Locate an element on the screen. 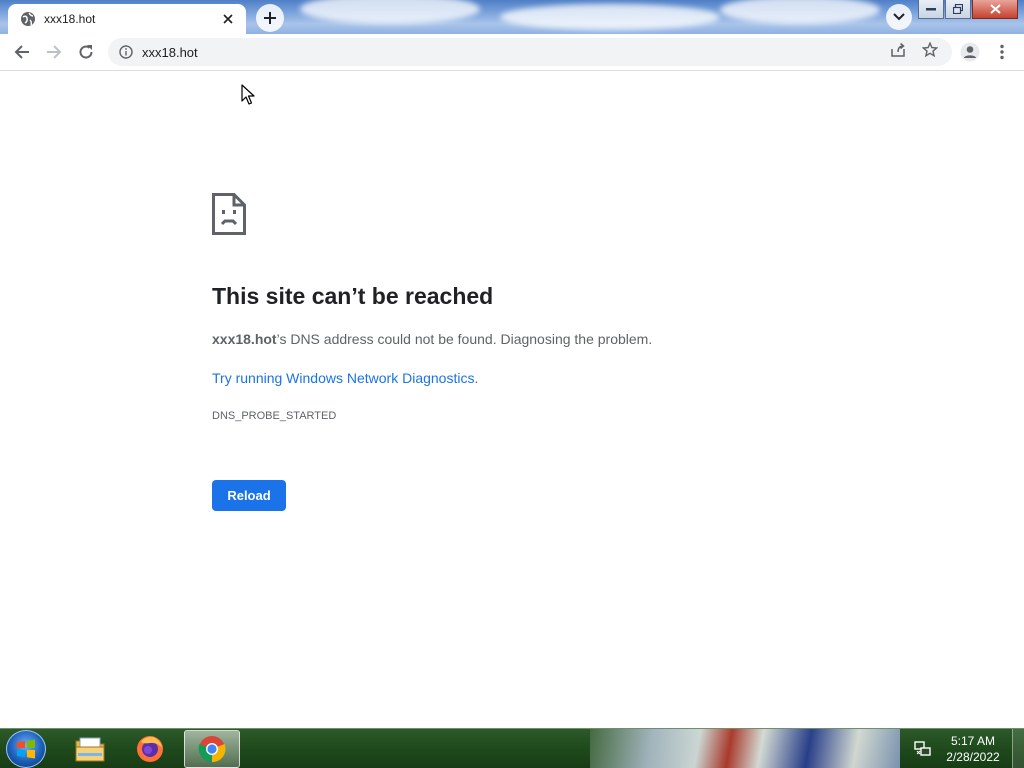 The image size is (1024, 768). chrome-button is located at coordinates (212, 749).